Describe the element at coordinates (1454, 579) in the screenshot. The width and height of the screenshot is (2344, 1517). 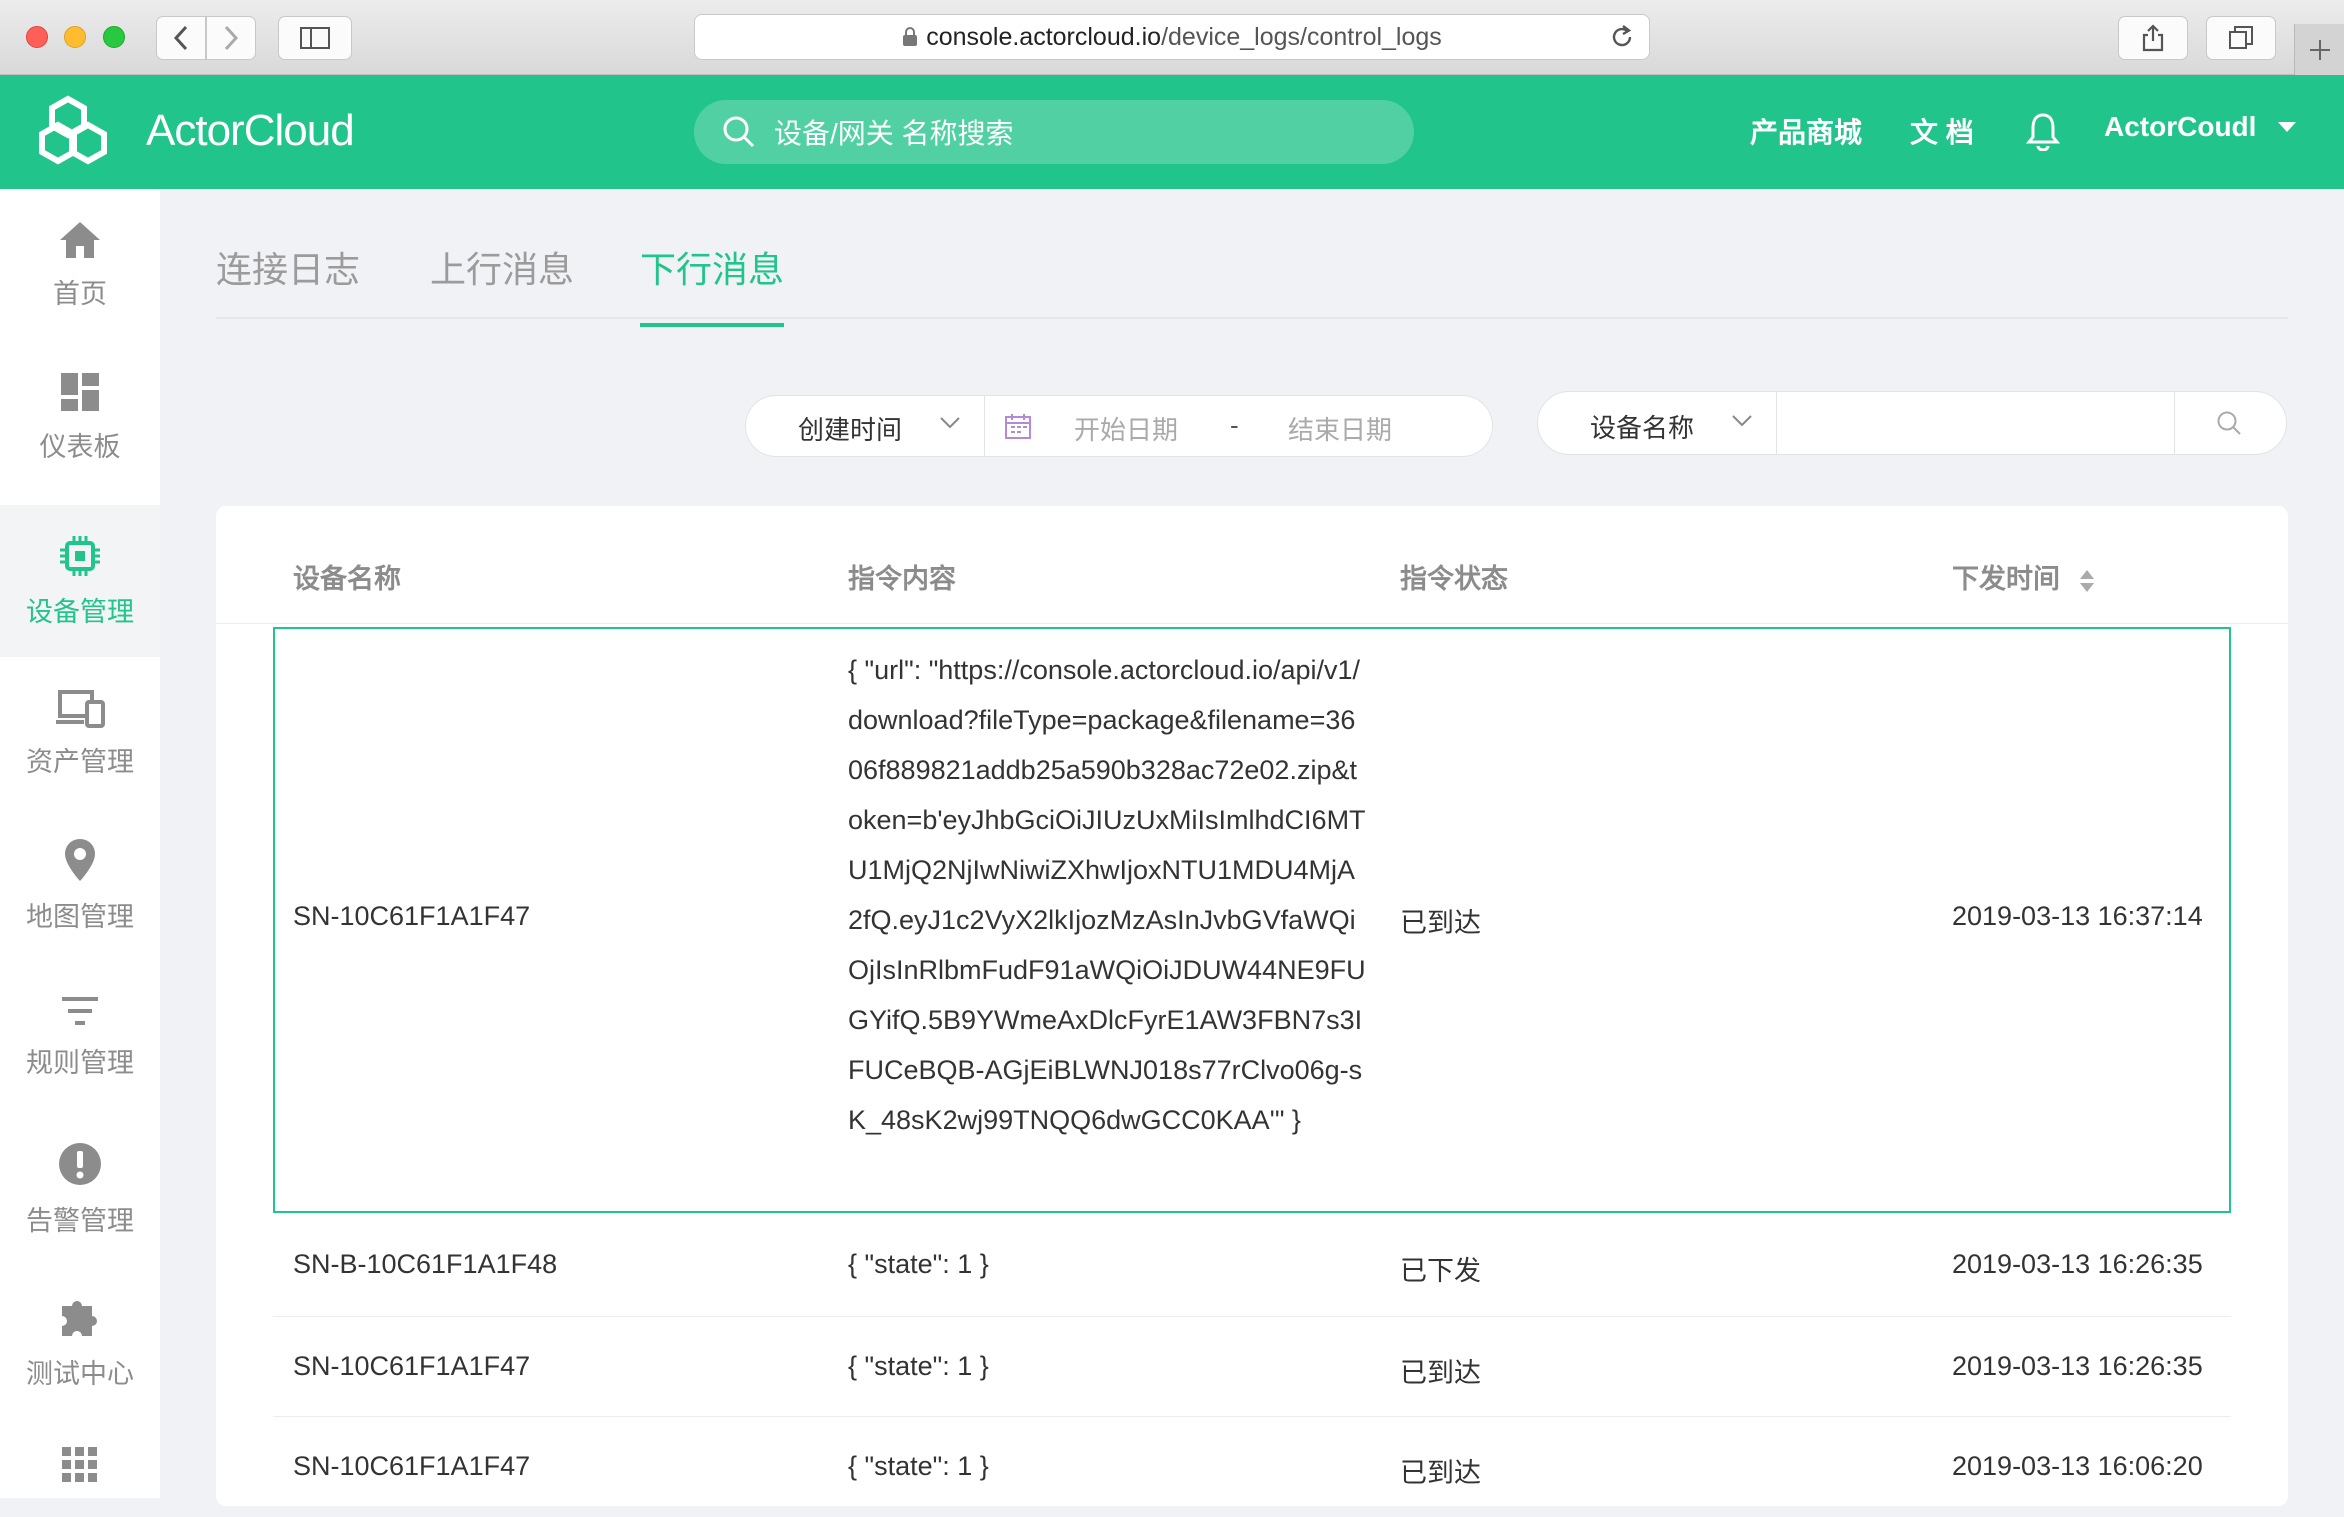
I see `column-header-status: 指令状态` at that location.